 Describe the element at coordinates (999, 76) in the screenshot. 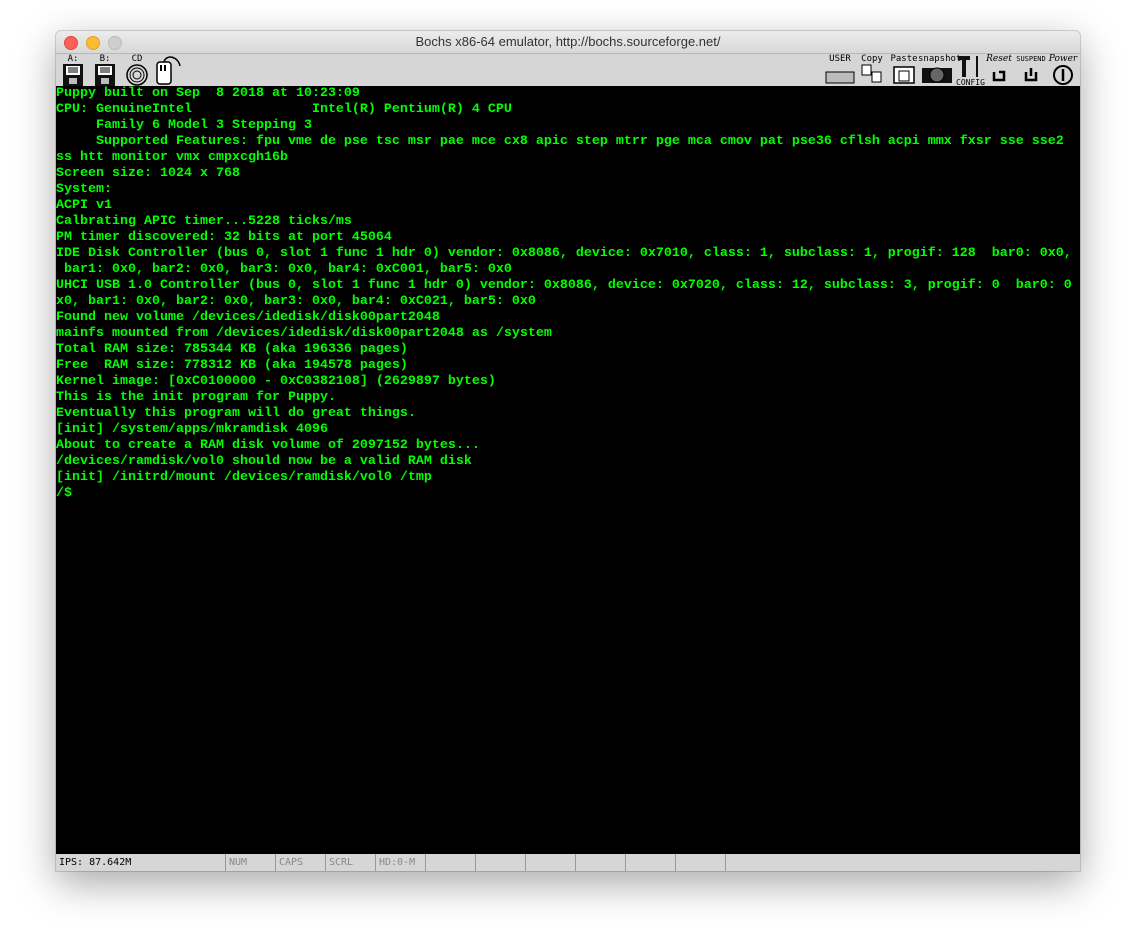

I see `reset-icon` at that location.